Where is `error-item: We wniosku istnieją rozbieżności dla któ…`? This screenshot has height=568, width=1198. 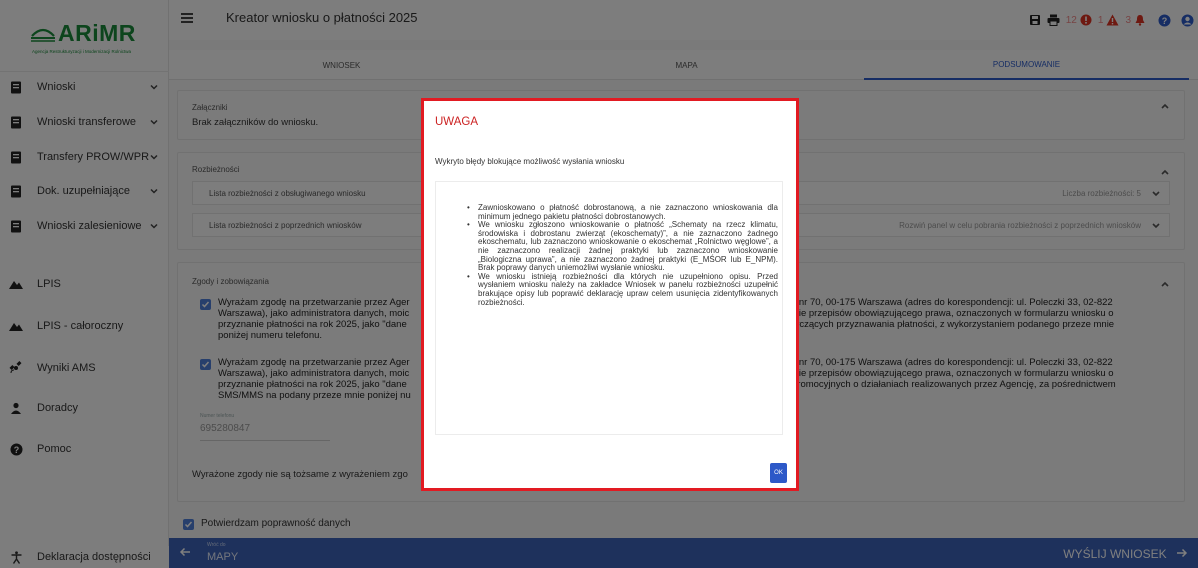
error-item: We wniosku istnieją rozbieżności dla któ… is located at coordinates (621, 289).